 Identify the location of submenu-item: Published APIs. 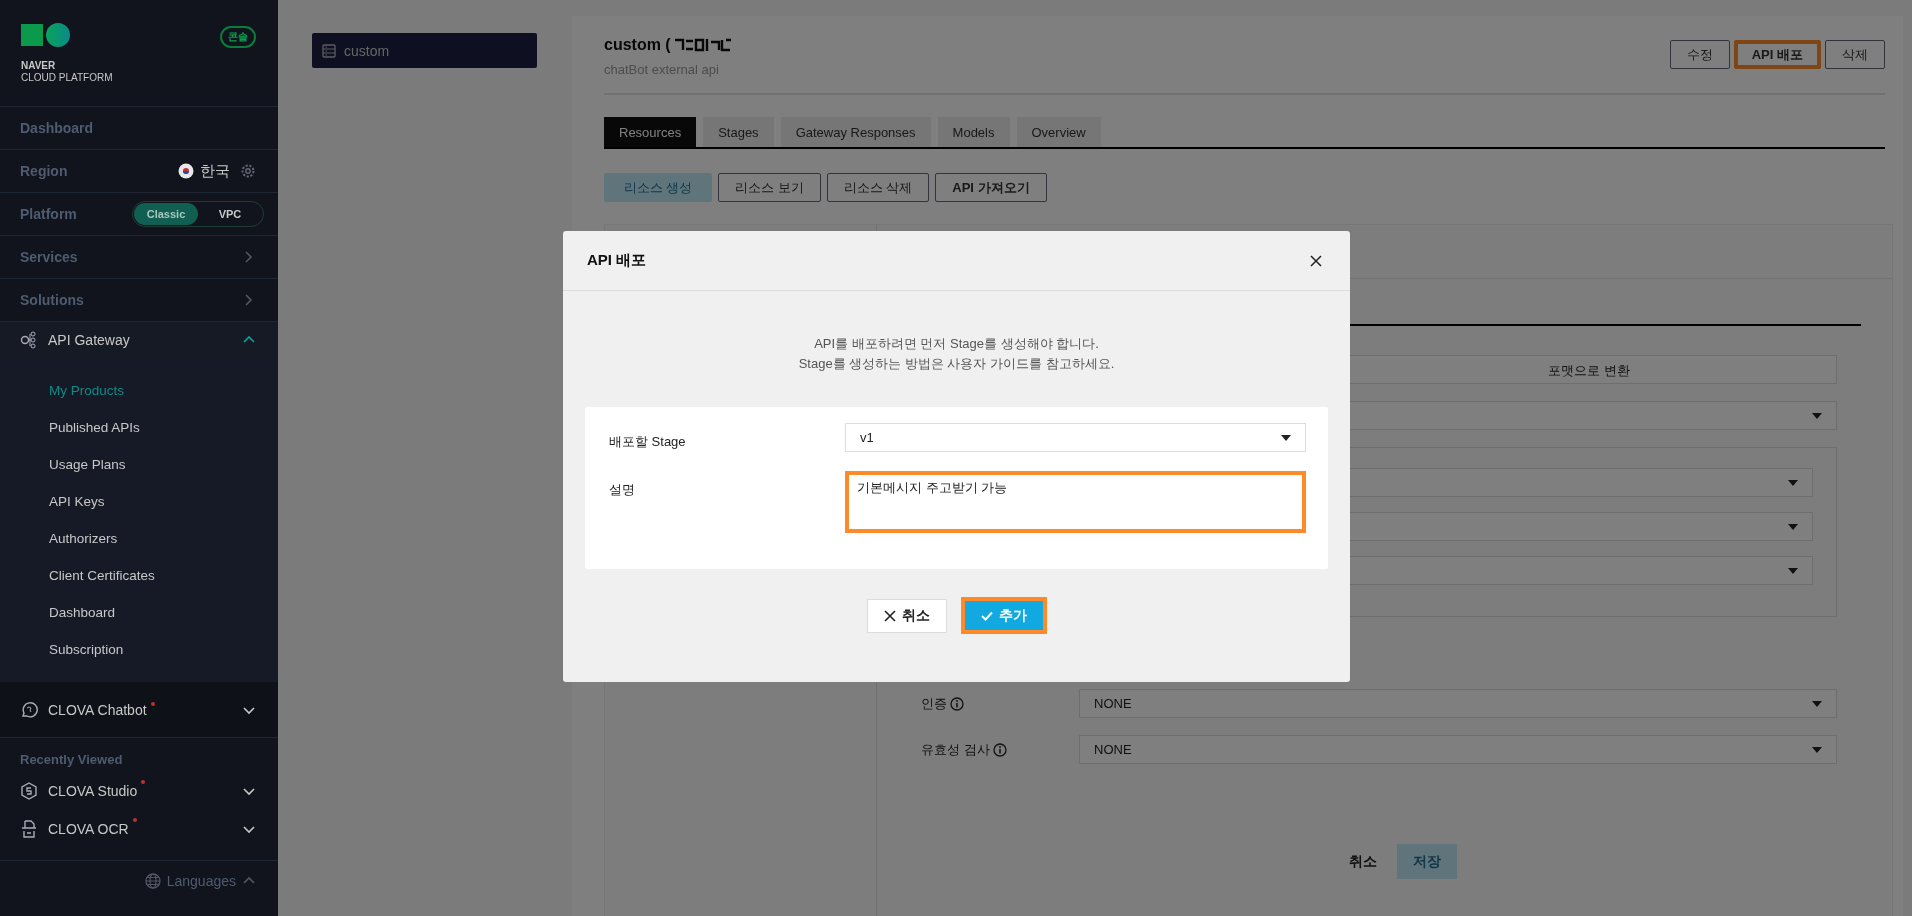
(94, 427).